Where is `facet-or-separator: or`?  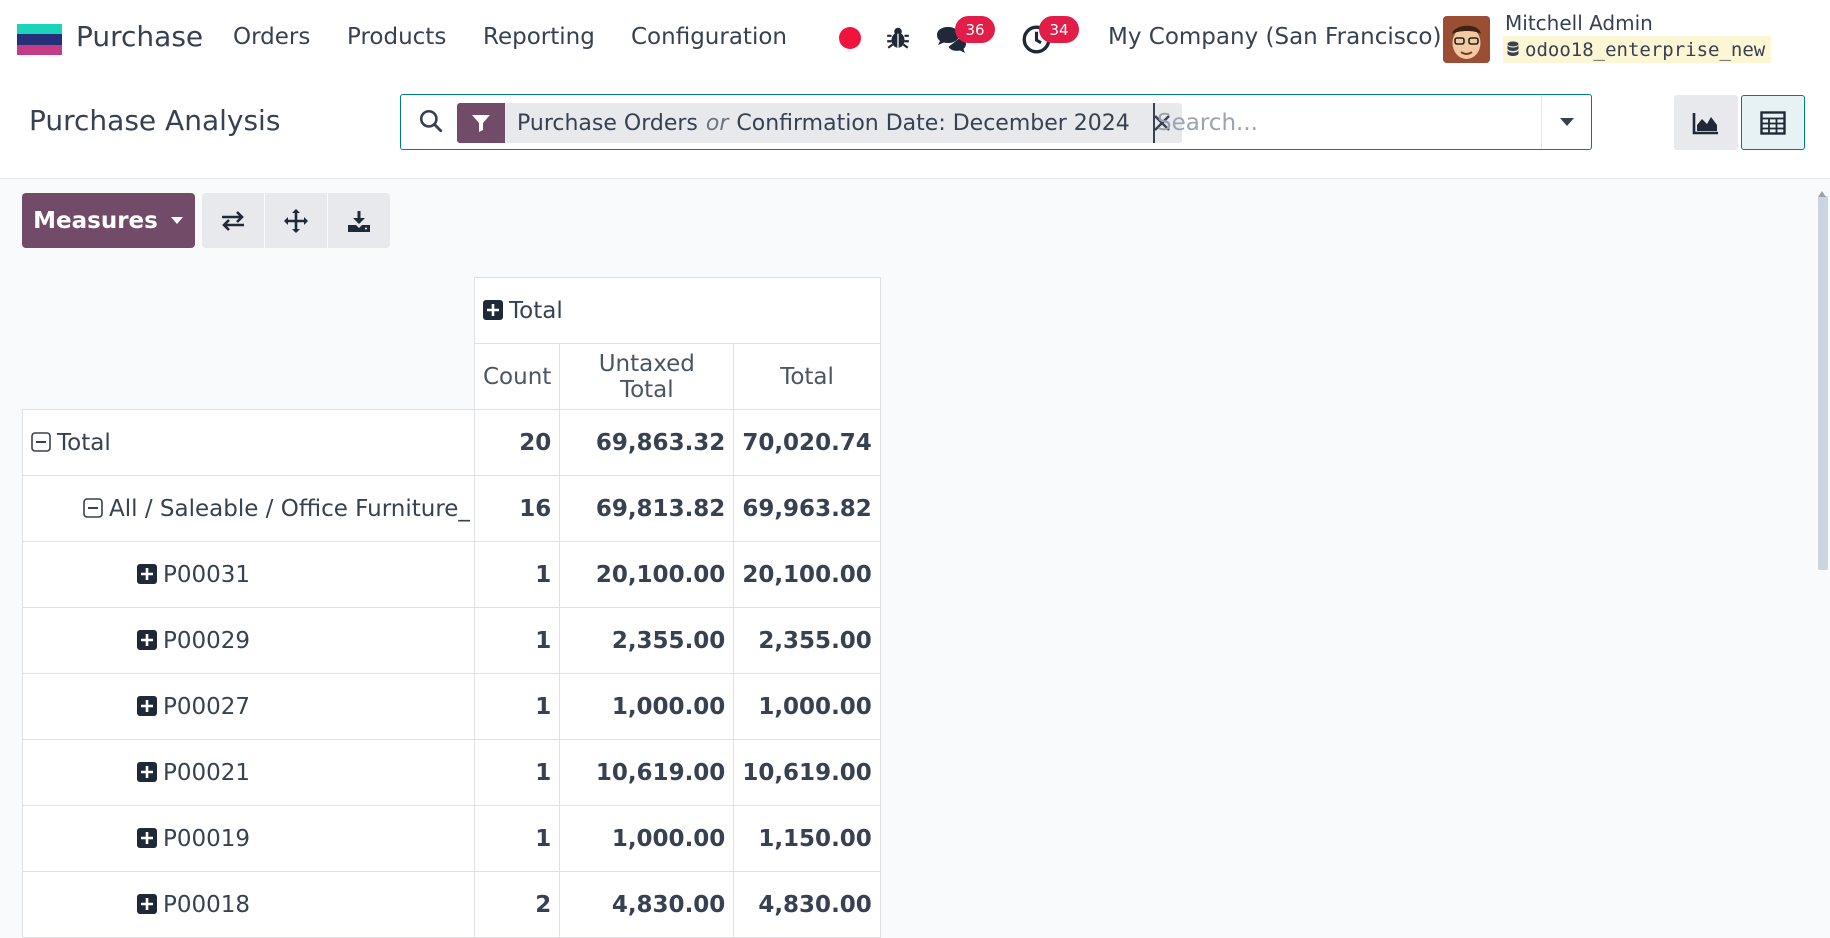 facet-or-separator: or is located at coordinates (717, 123).